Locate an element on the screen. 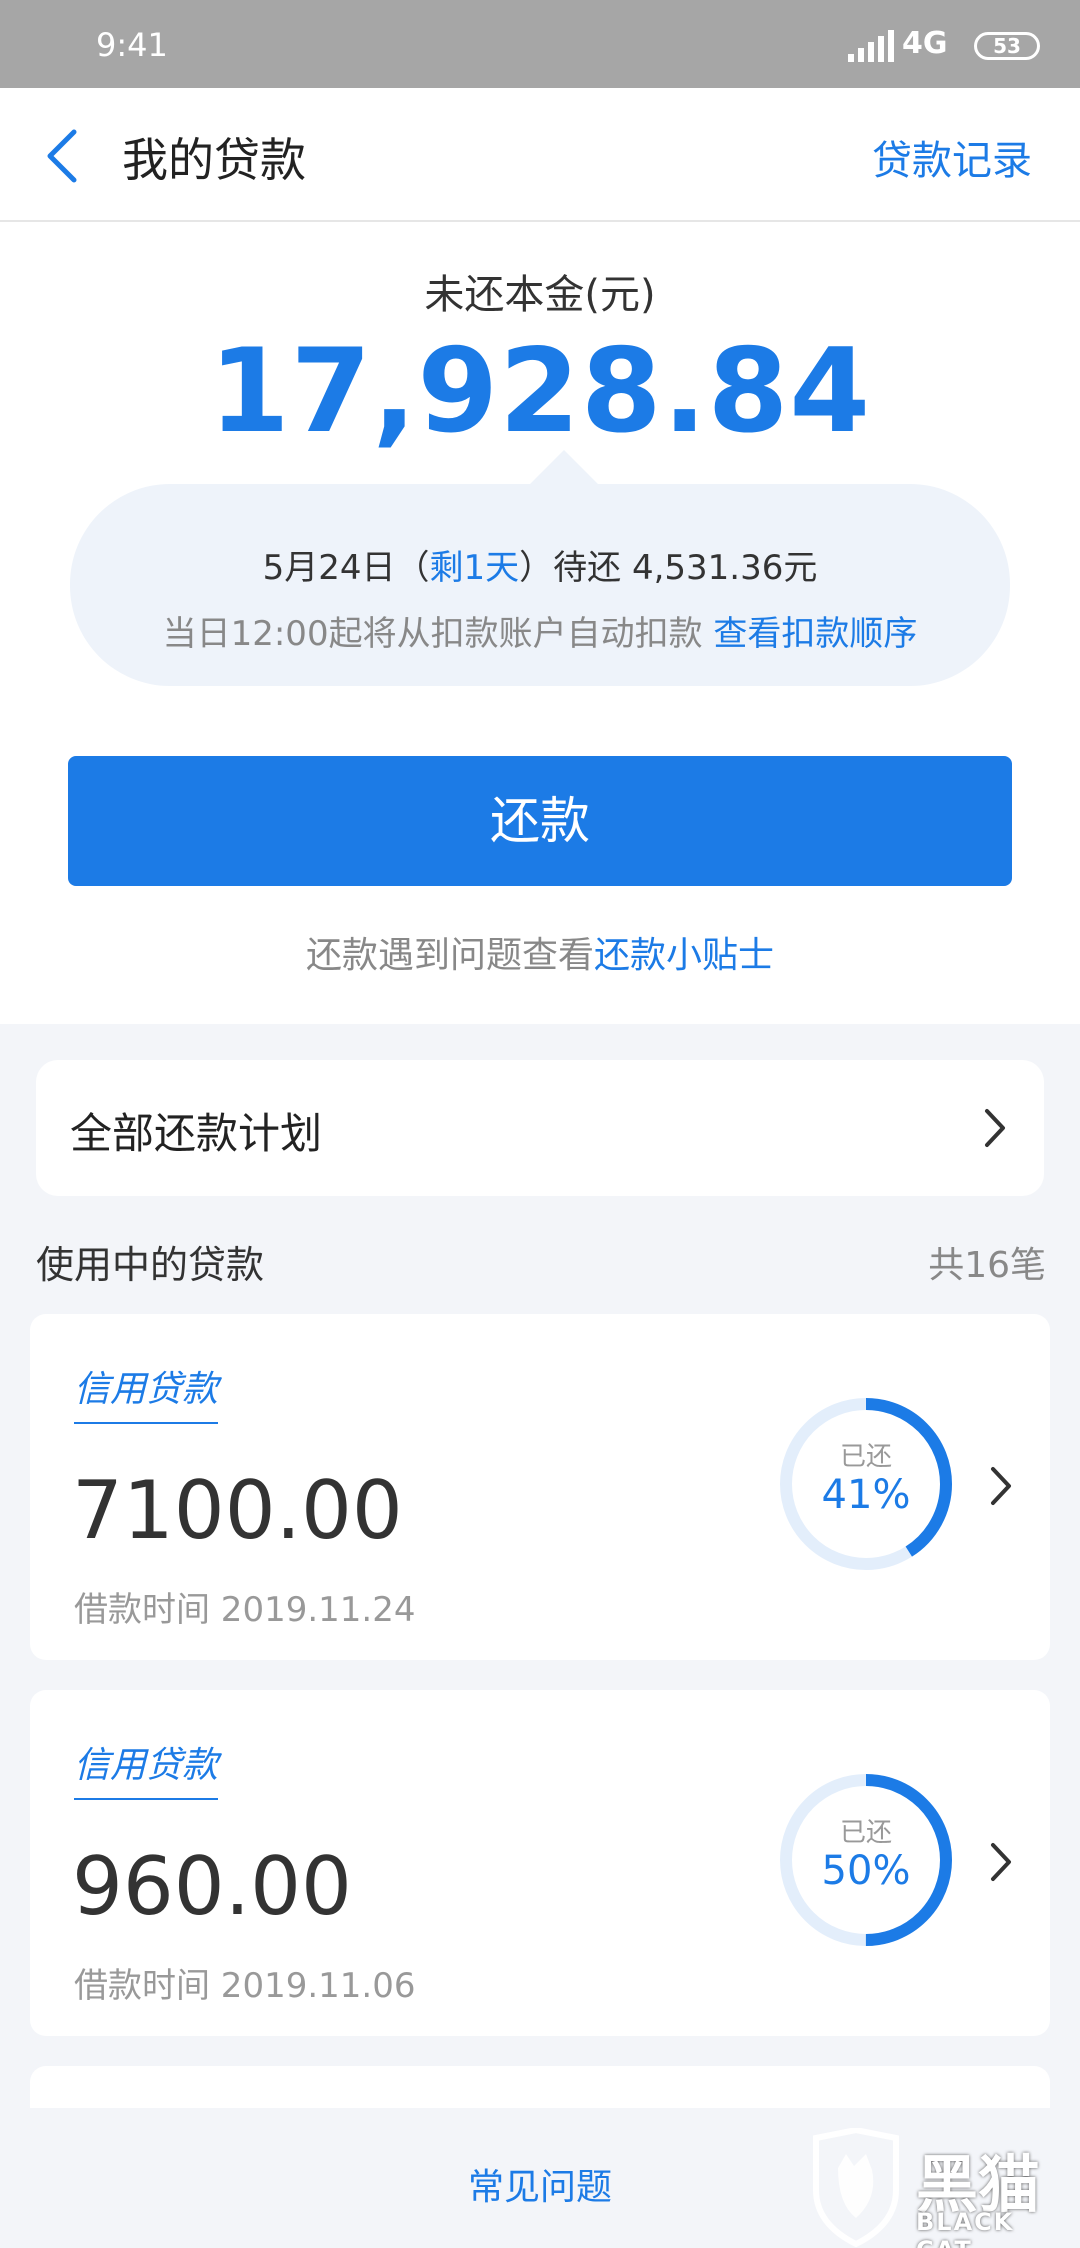  status-time: 9:41 is located at coordinates (132, 45).